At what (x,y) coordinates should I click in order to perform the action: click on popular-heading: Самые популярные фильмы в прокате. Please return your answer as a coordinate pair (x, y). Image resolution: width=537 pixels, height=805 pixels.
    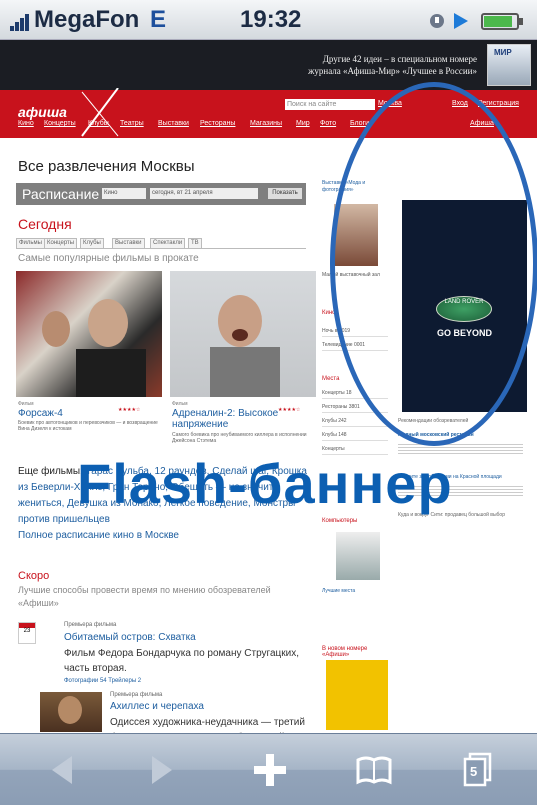
    Looking at the image, I should click on (108, 258).